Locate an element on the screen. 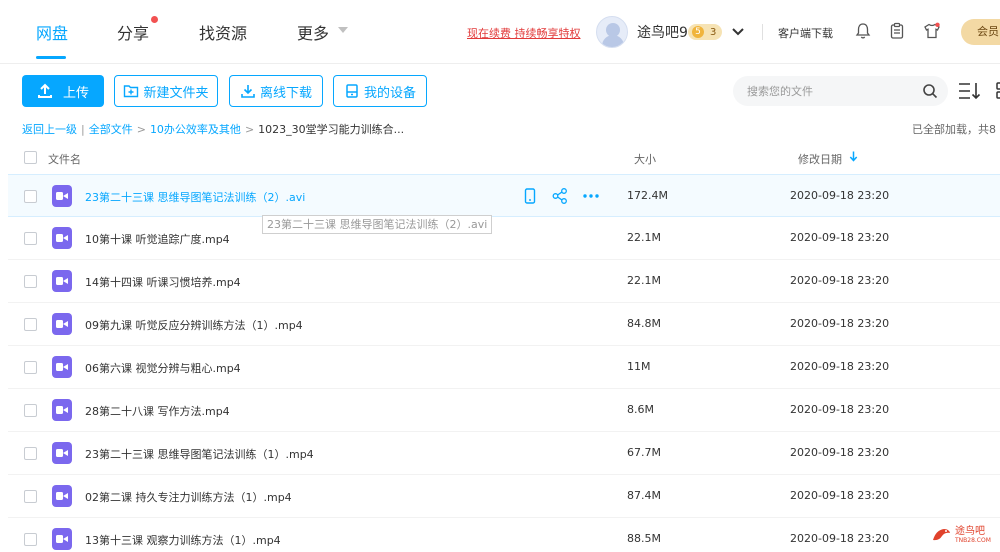  new-folder-button: 新建文件夹 is located at coordinates (166, 91).